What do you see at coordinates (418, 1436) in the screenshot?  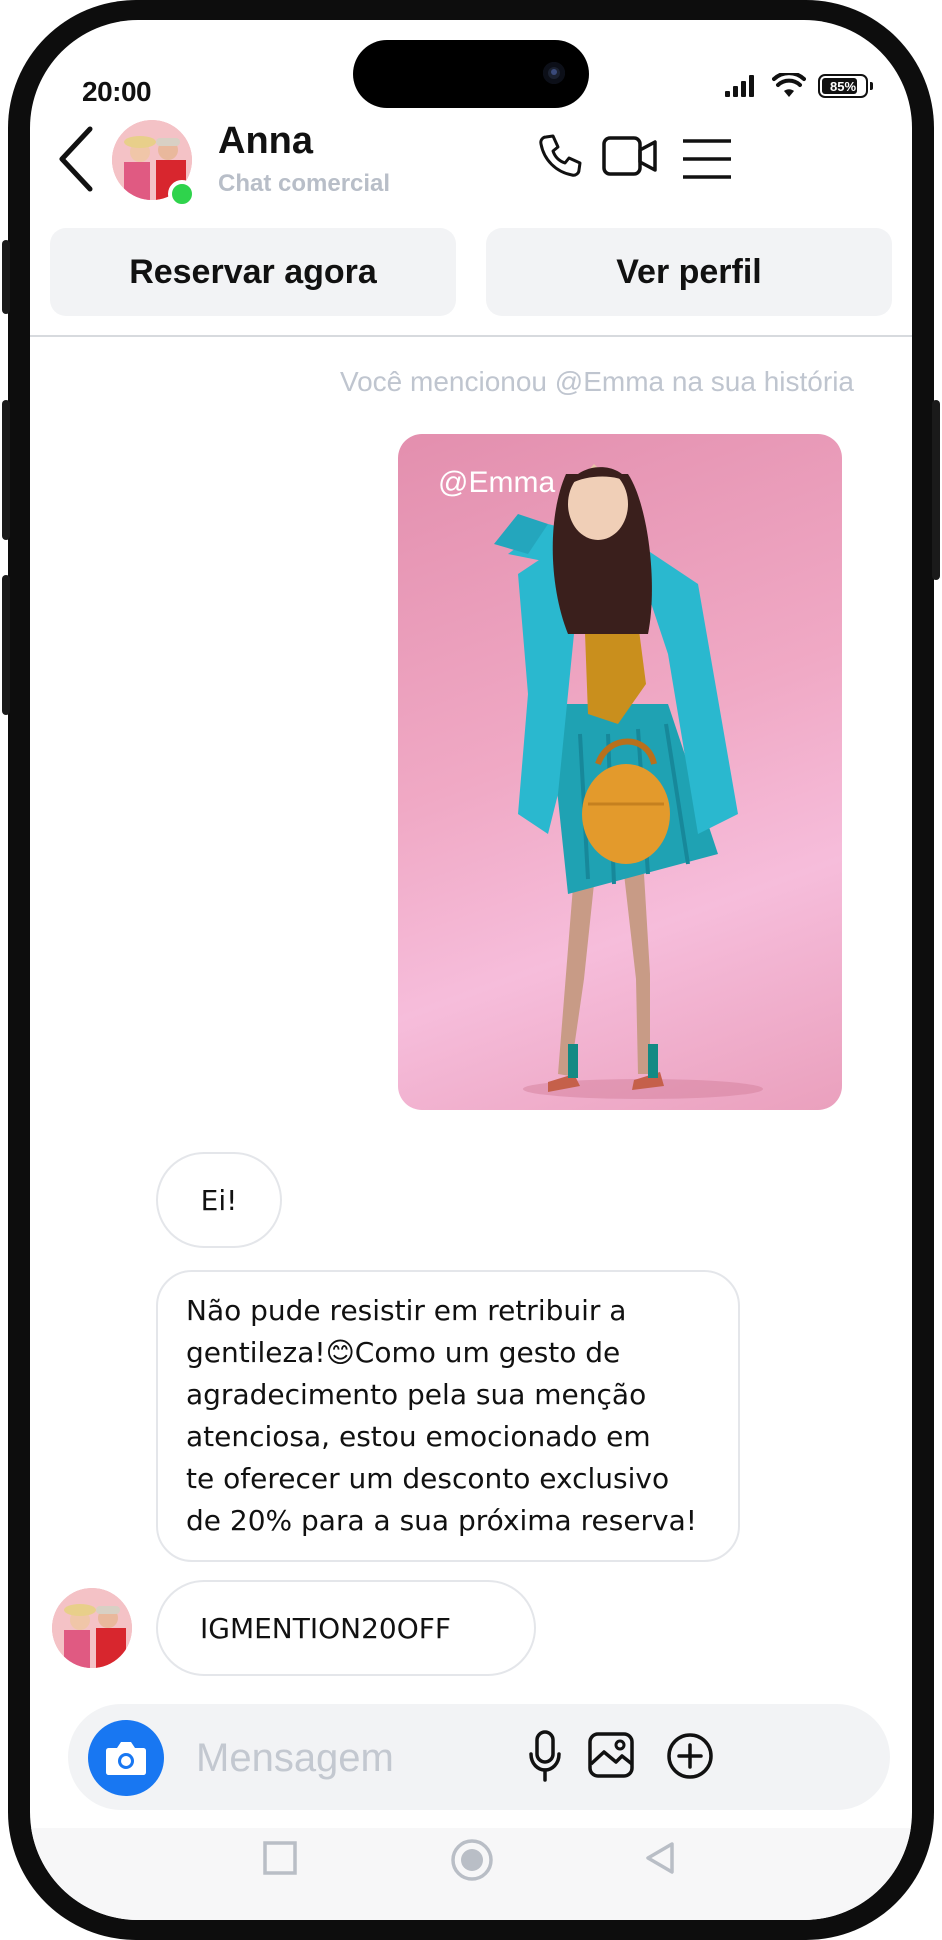 I see `message-line: atenciosa, estou emocionado em` at bounding box center [418, 1436].